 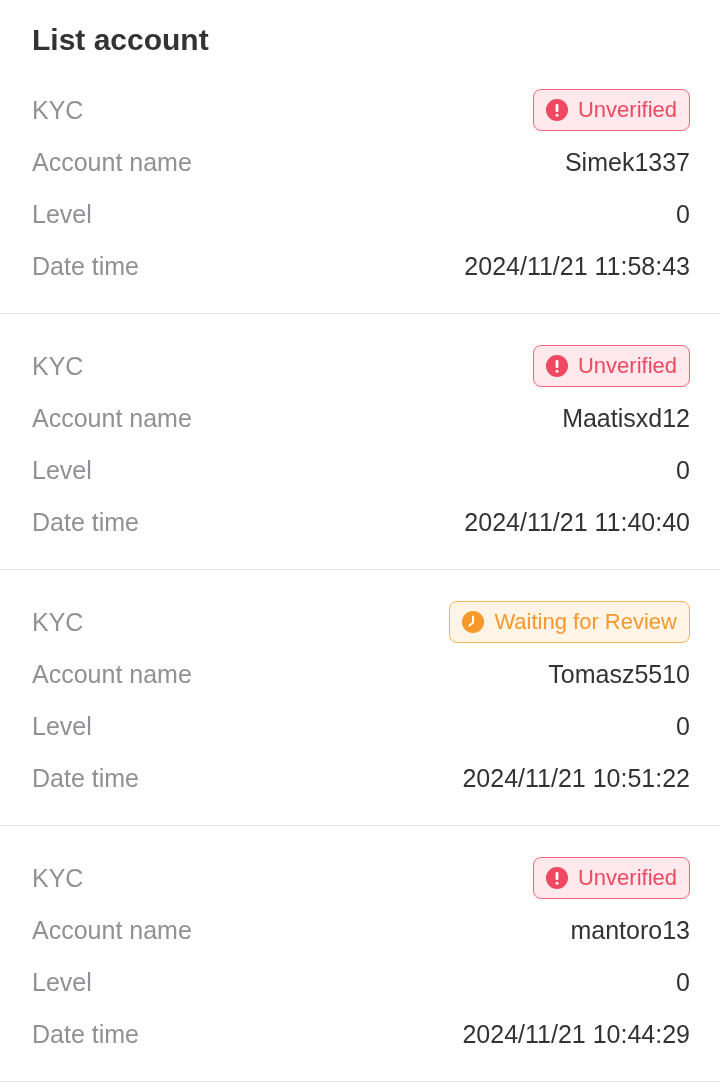 What do you see at coordinates (473, 622) in the screenshot?
I see `clock-icon` at bounding box center [473, 622].